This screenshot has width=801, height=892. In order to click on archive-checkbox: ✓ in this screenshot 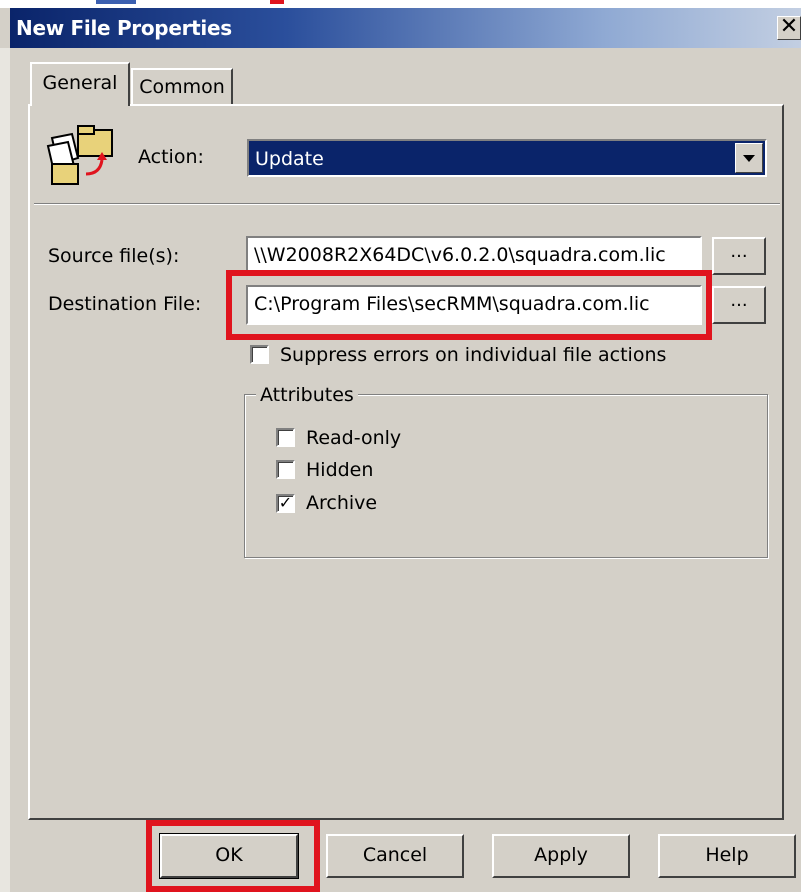, I will do `click(285, 503)`.